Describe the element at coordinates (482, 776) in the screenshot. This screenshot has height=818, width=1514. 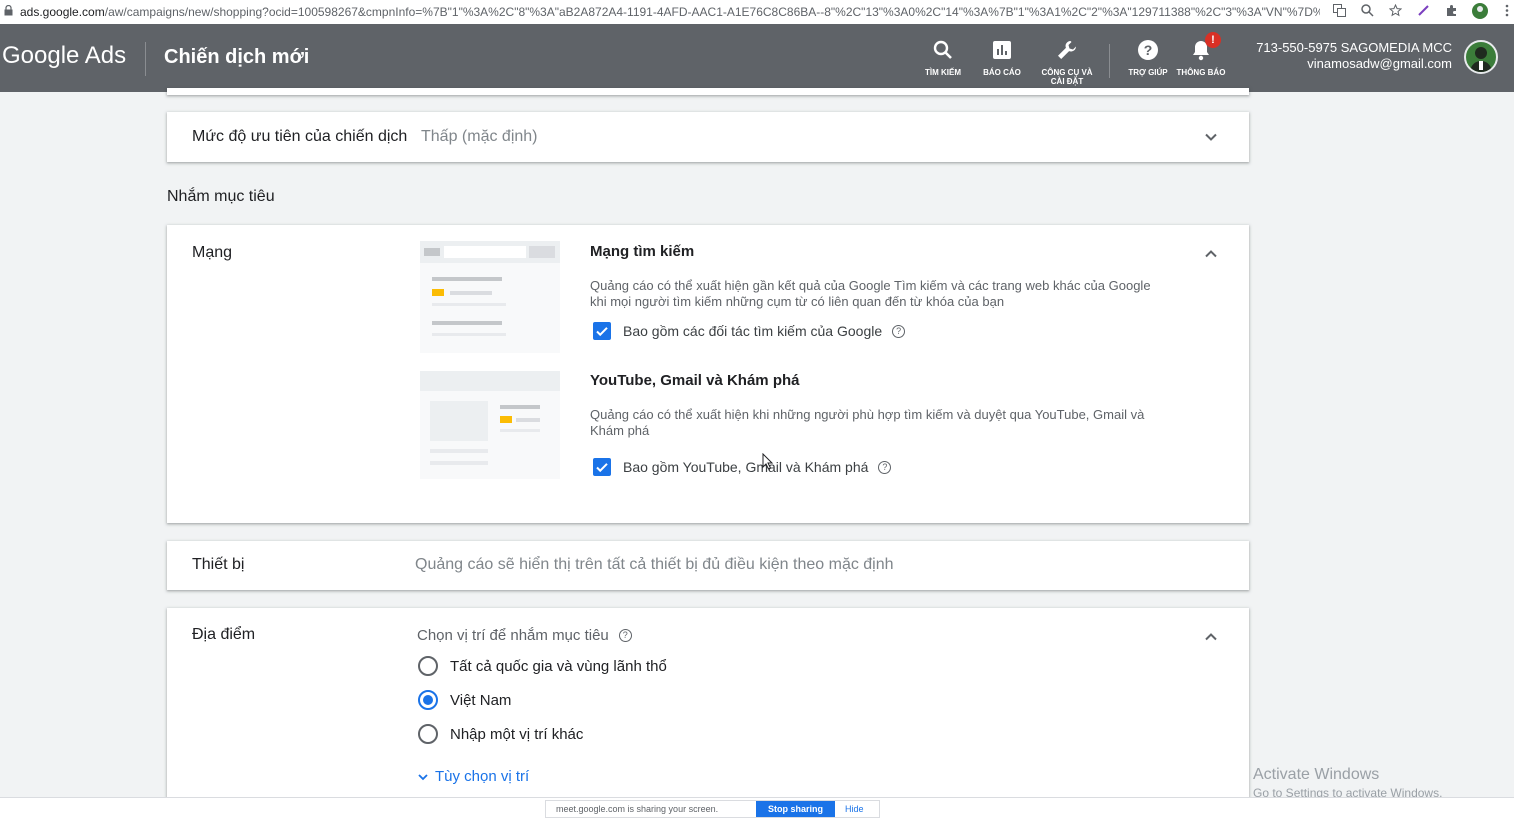
I see `location-options-link-text: Tùy chọn vị trí` at that location.